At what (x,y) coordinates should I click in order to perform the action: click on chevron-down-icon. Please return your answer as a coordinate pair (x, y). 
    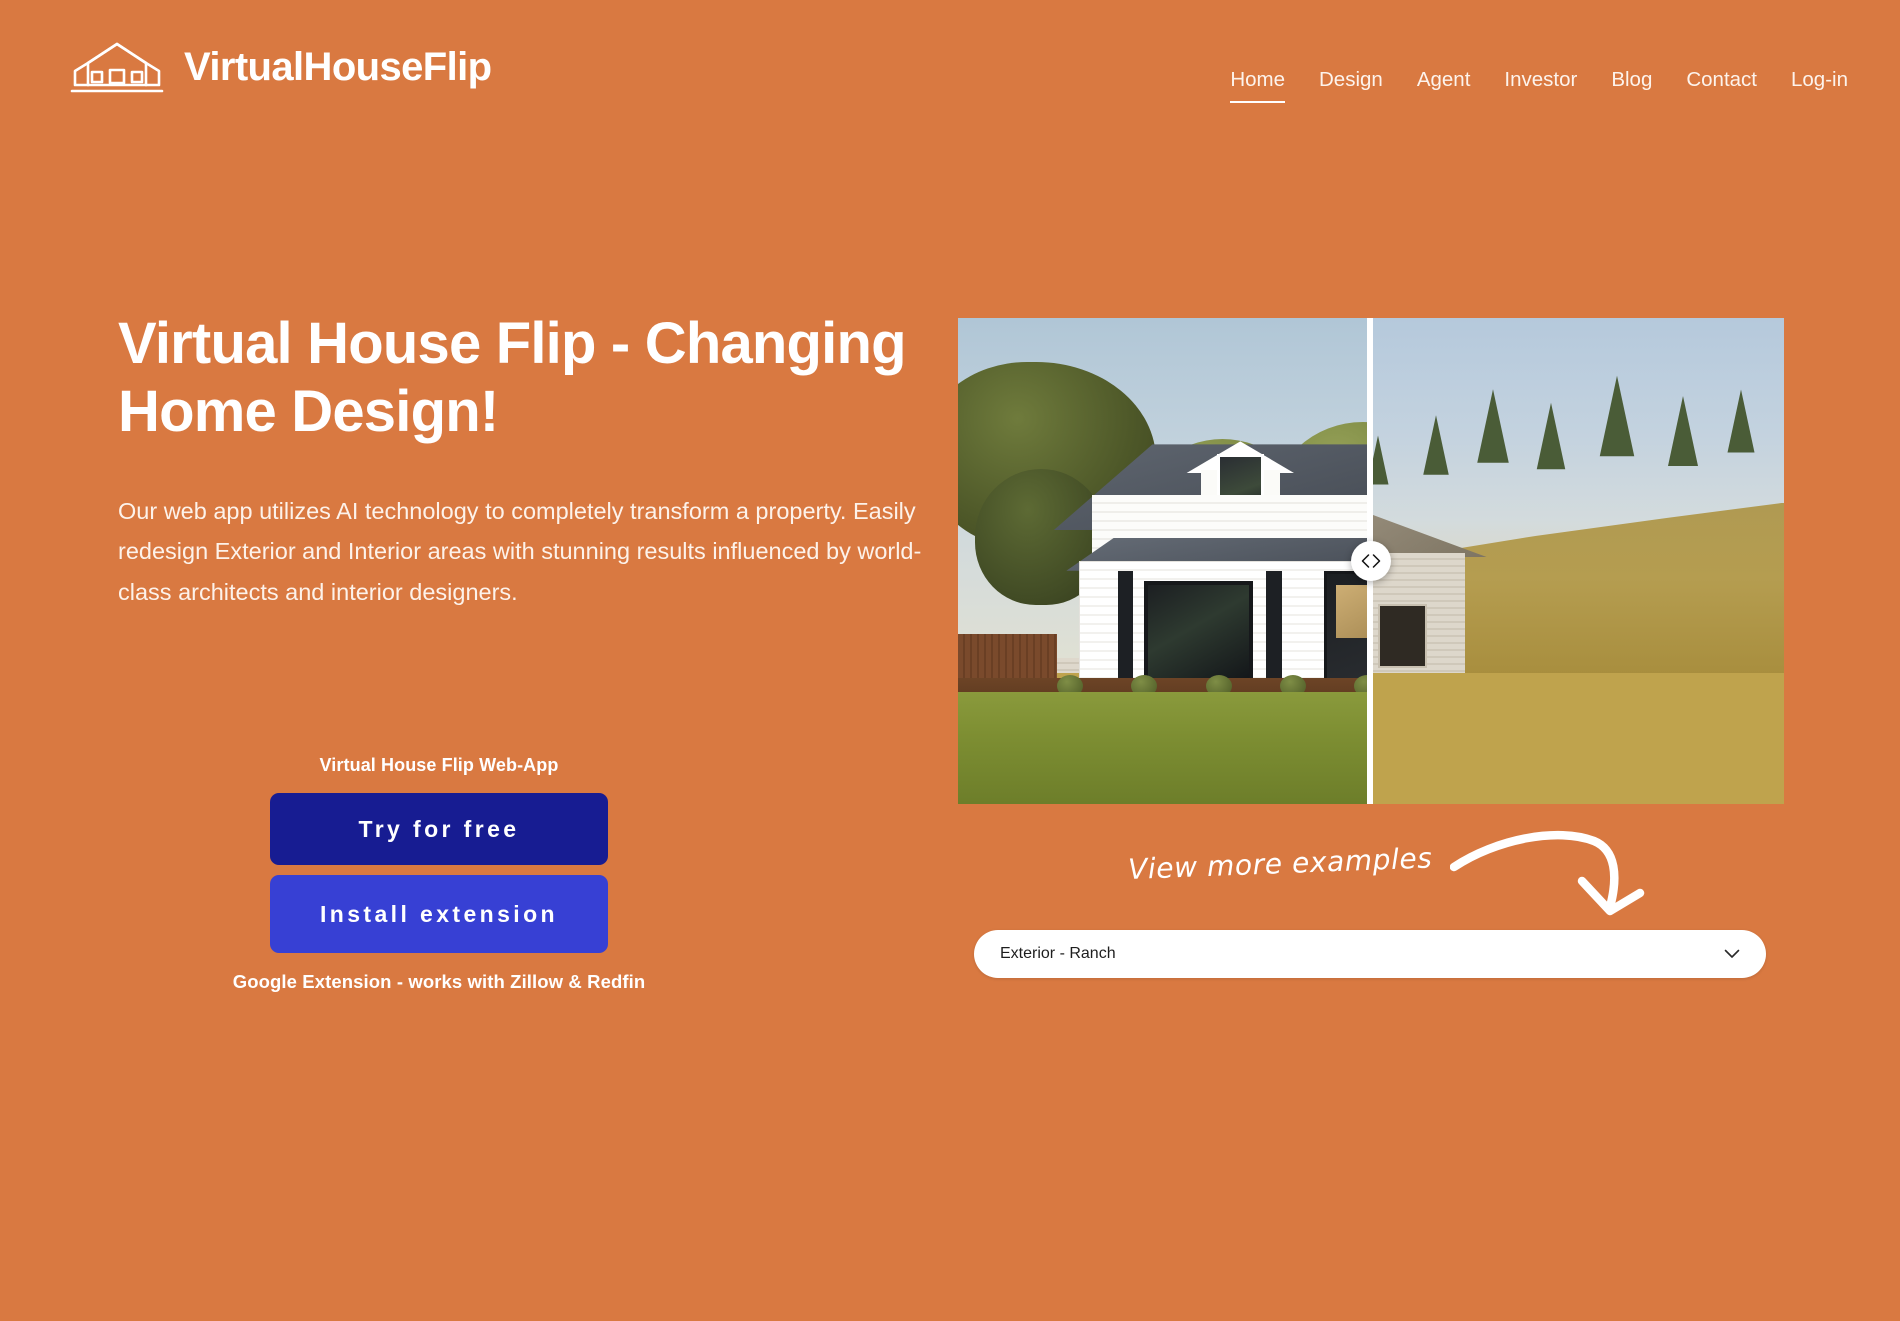
    Looking at the image, I should click on (1732, 953).